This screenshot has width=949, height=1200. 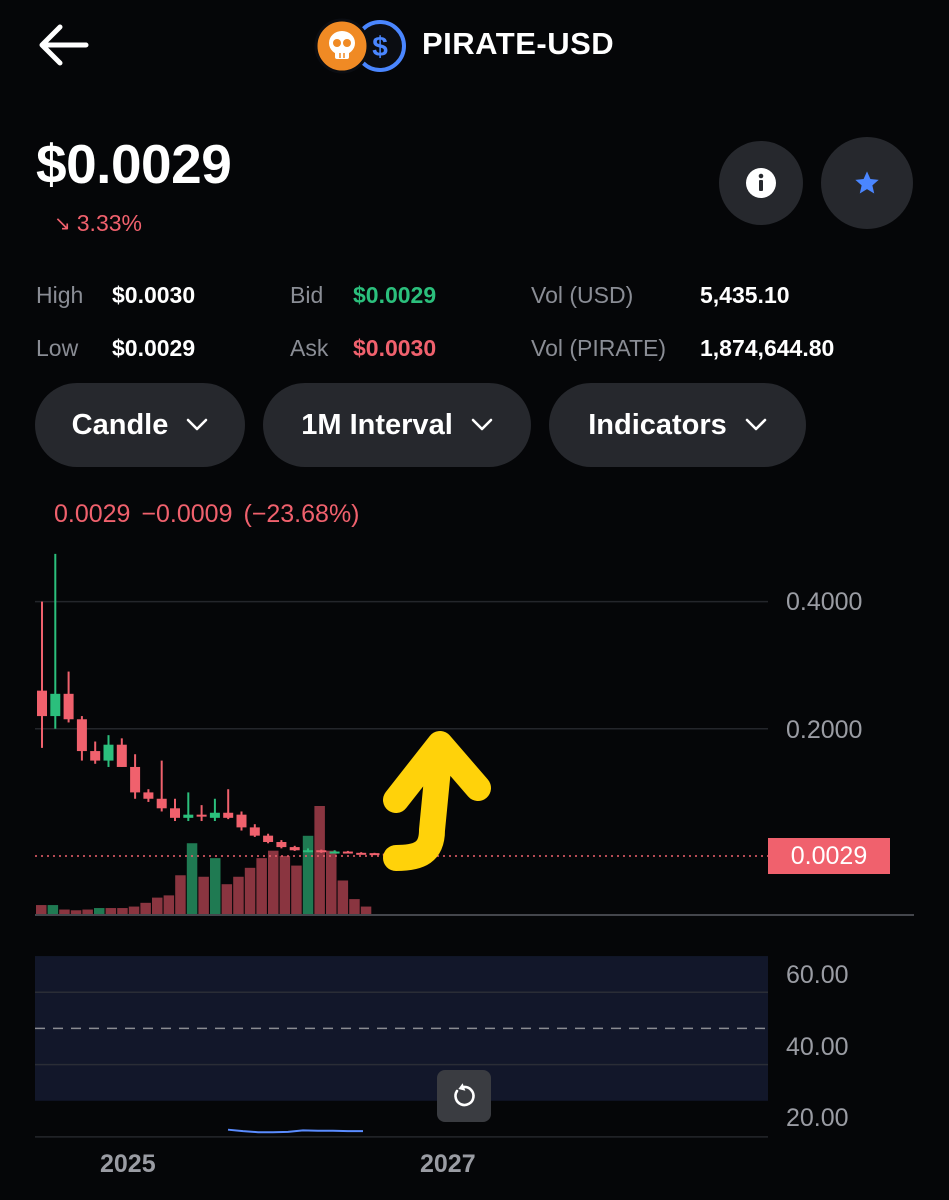 I want to click on price-change: ↘ 3.33%, so click(x=98, y=223).